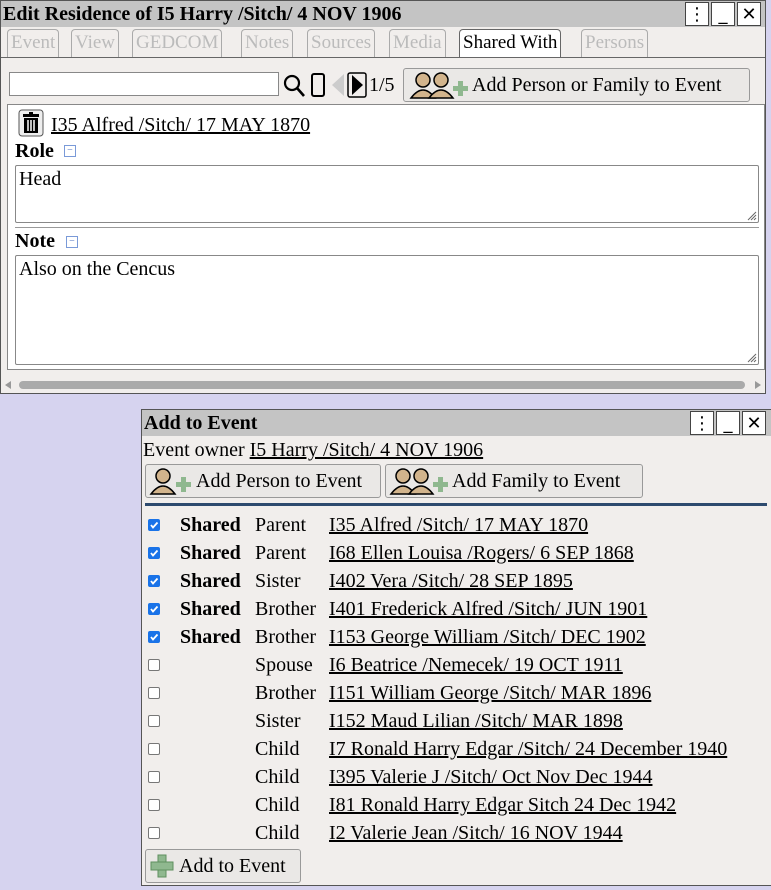  I want to click on role-value: Head, so click(40, 179).